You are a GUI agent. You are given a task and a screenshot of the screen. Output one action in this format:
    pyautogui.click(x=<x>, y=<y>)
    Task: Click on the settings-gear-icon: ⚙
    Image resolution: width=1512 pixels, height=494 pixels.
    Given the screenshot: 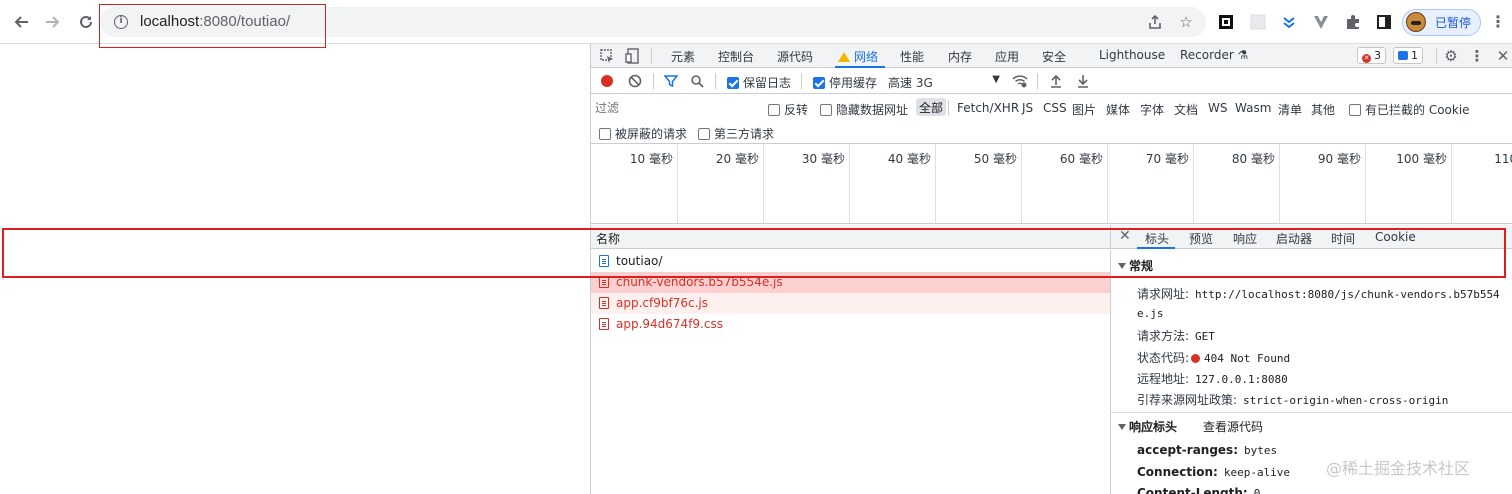 What is the action you would take?
    pyautogui.click(x=1451, y=56)
    